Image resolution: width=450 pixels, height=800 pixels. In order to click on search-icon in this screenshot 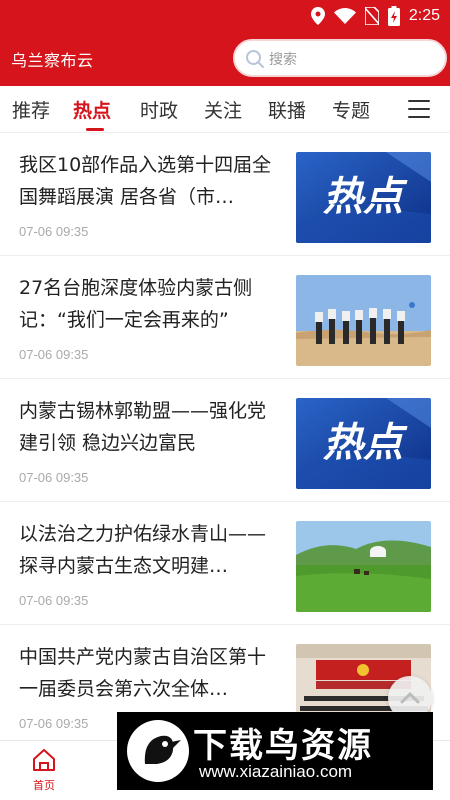, I will do `click(255, 59)`.